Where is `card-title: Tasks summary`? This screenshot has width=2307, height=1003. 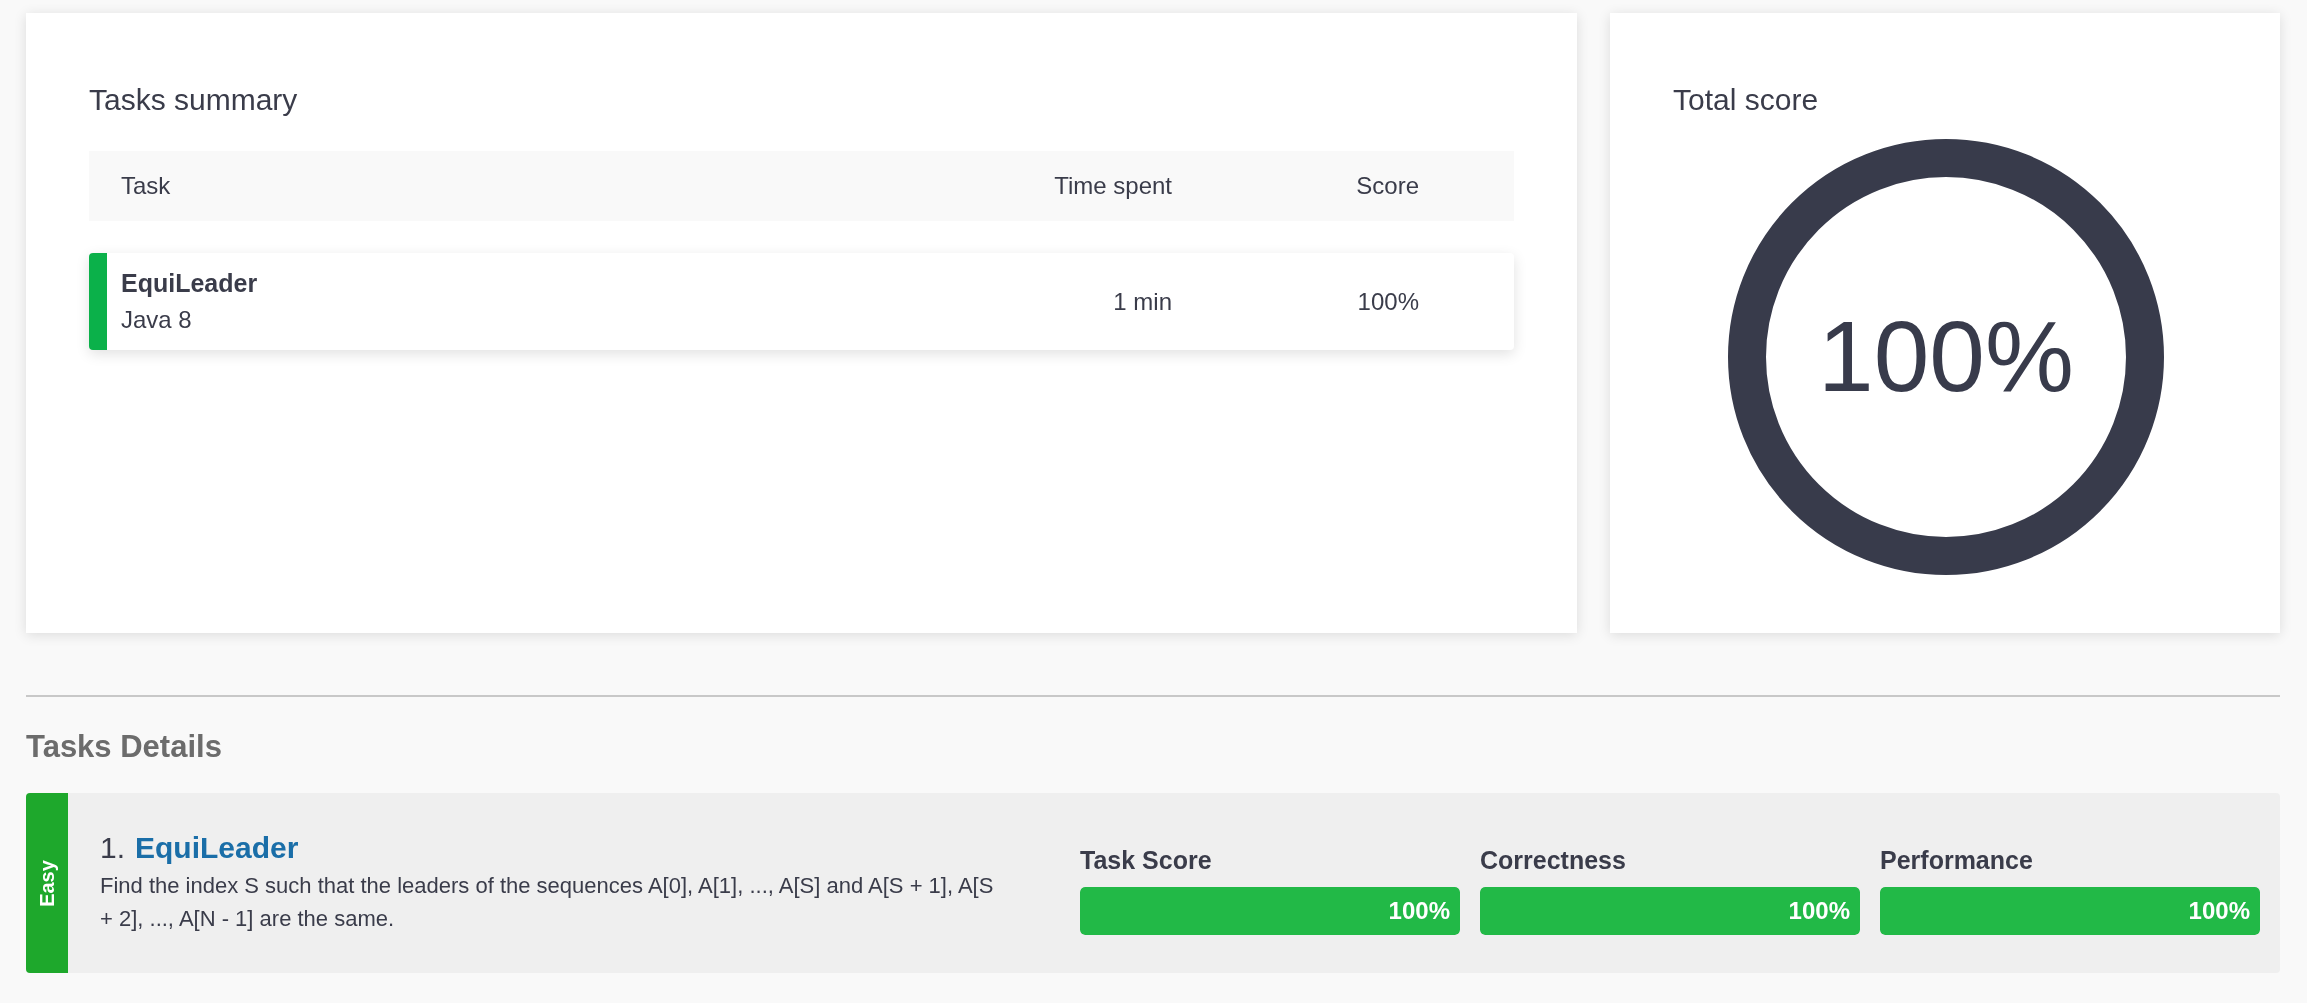 card-title: Tasks summary is located at coordinates (193, 100).